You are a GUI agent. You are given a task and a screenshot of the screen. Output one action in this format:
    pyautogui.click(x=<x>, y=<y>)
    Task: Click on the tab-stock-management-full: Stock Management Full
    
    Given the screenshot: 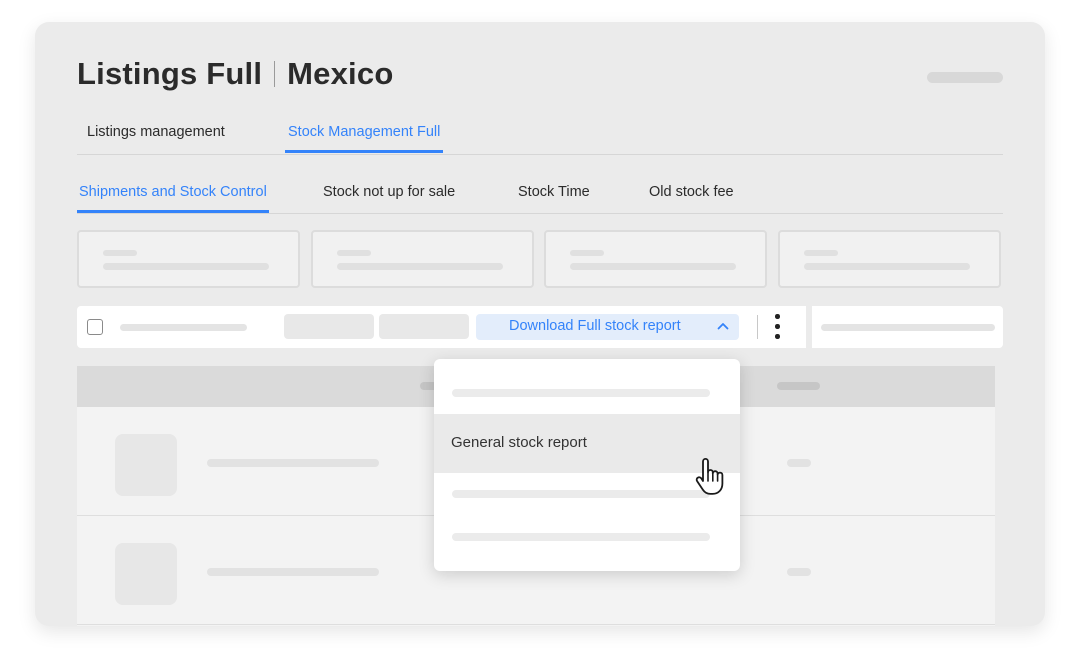 What is the action you would take?
    pyautogui.click(x=364, y=136)
    